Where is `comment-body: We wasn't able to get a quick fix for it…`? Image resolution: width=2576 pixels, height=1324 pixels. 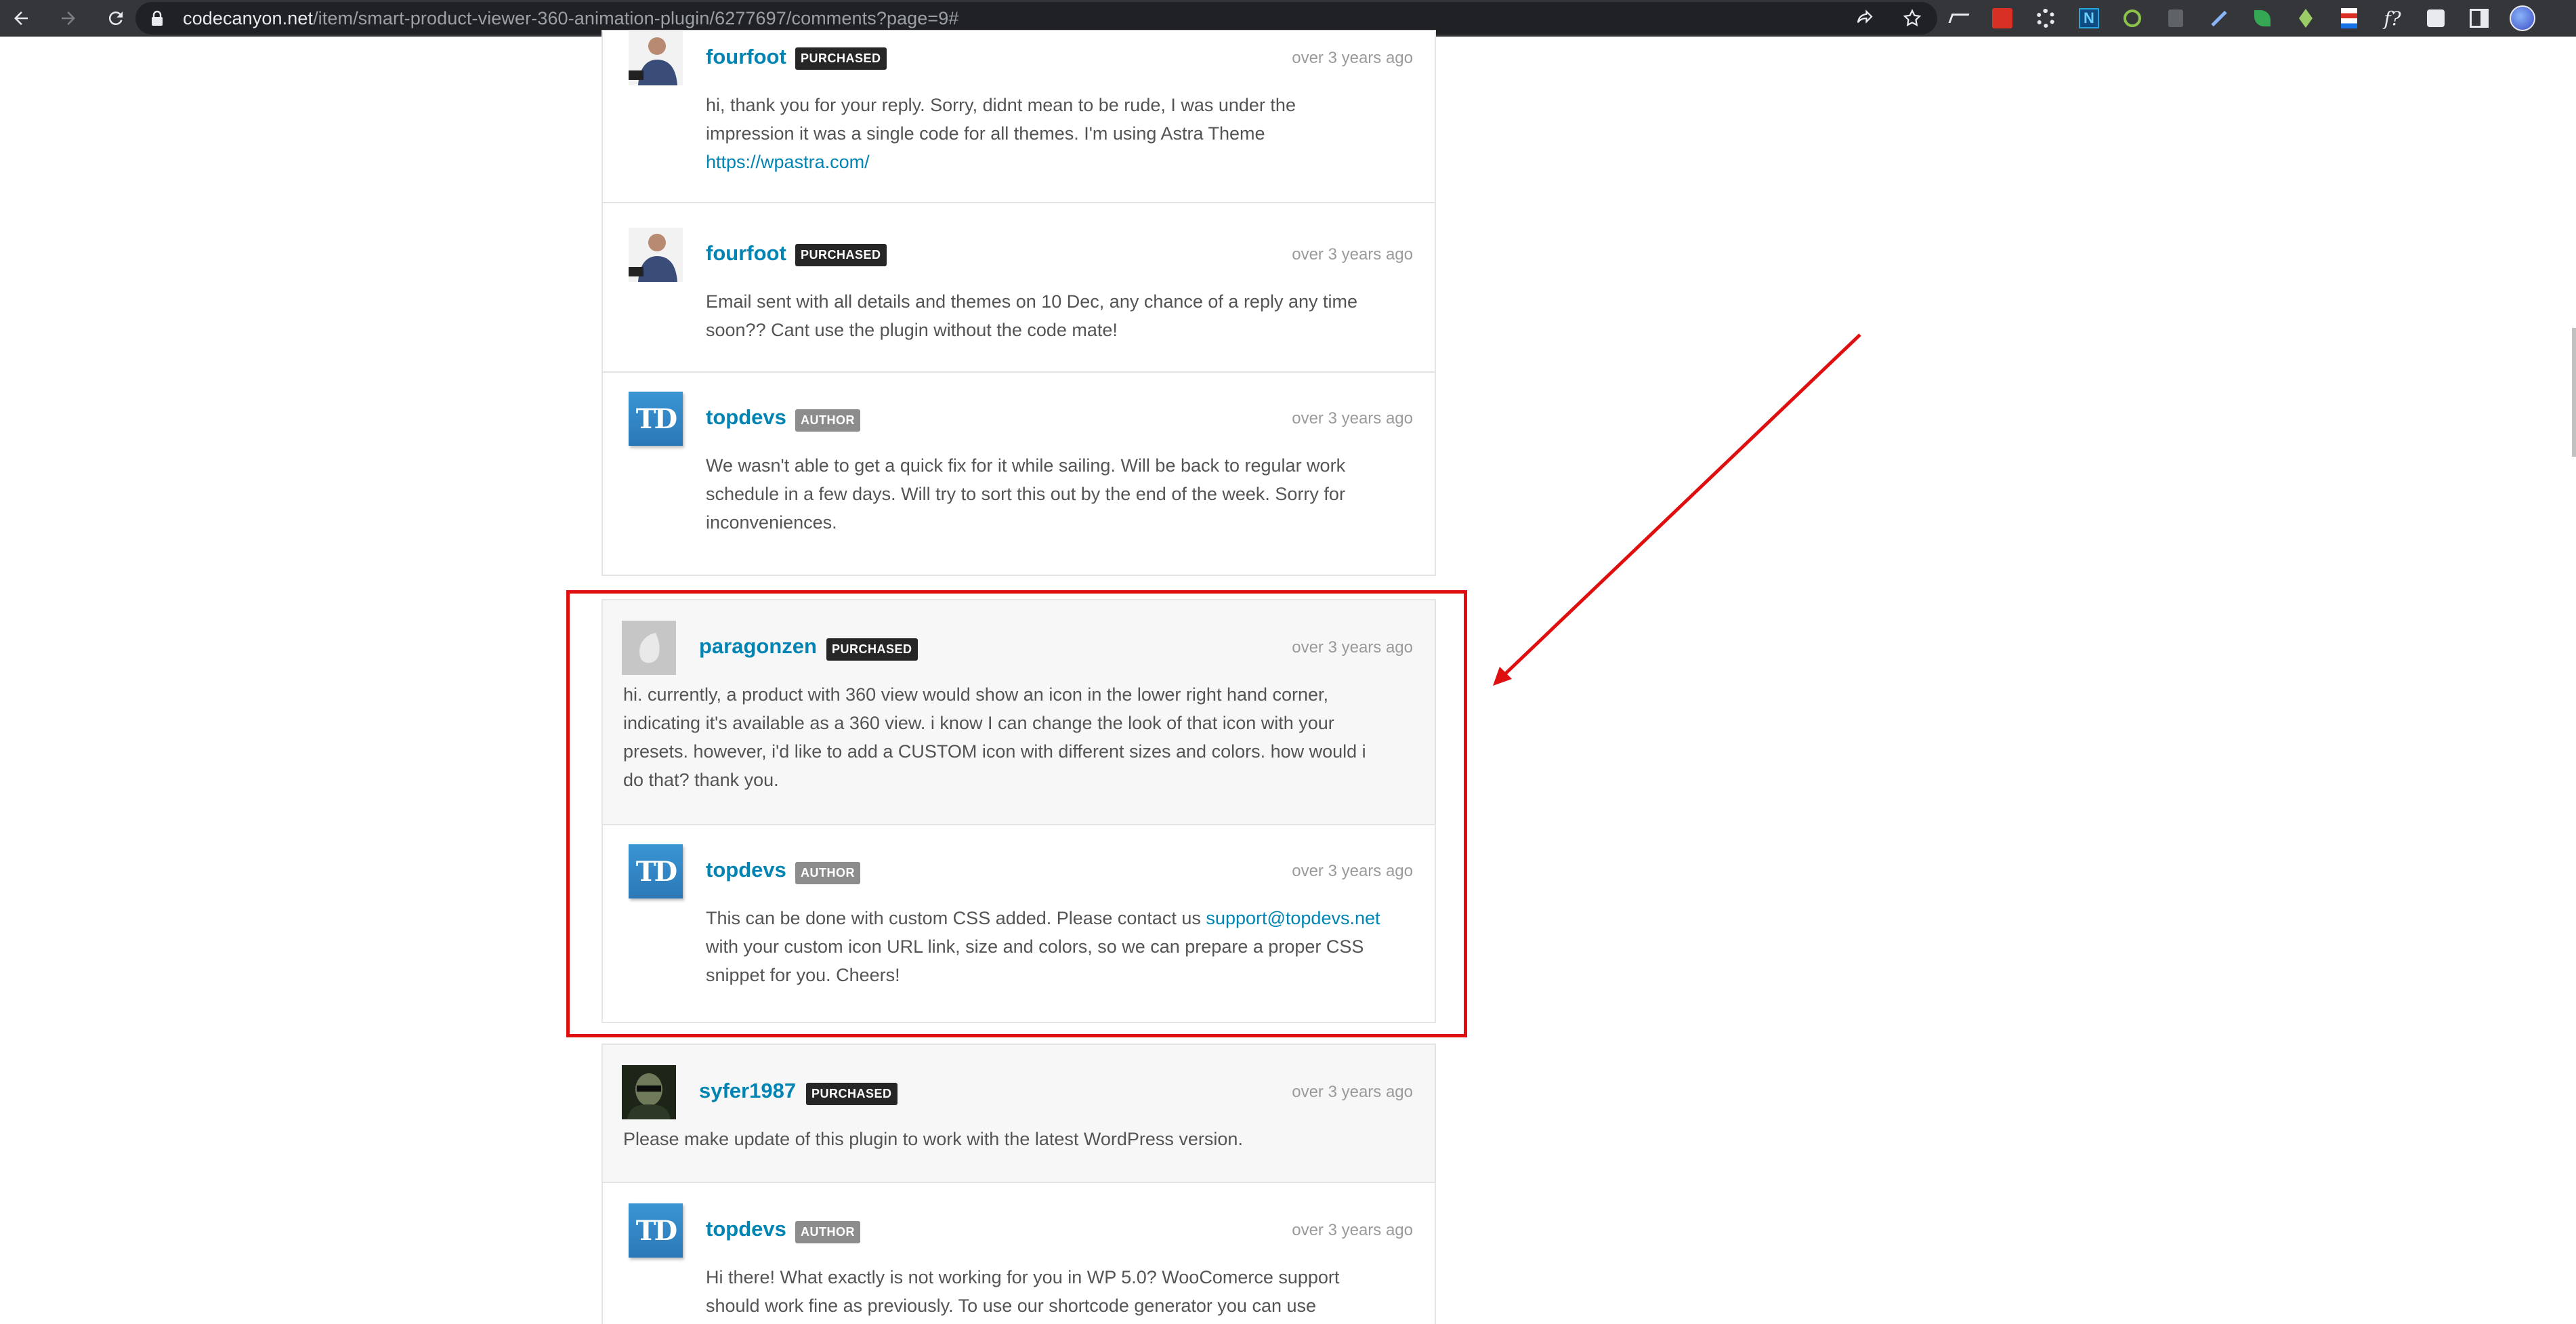 comment-body: We wasn't able to get a quick fix for it… is located at coordinates (1061, 494).